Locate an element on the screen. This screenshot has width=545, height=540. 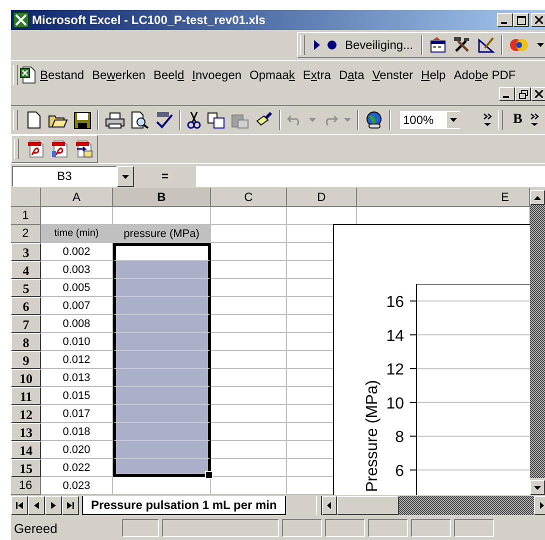
restore-icon is located at coordinates (523, 94).